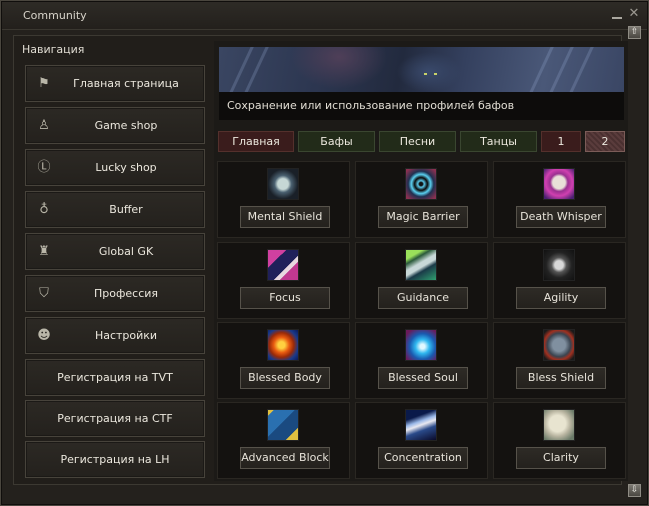 Image resolution: width=649 pixels, height=506 pixels. What do you see at coordinates (559, 345) in the screenshot?
I see `bless-shield-icon` at bounding box center [559, 345].